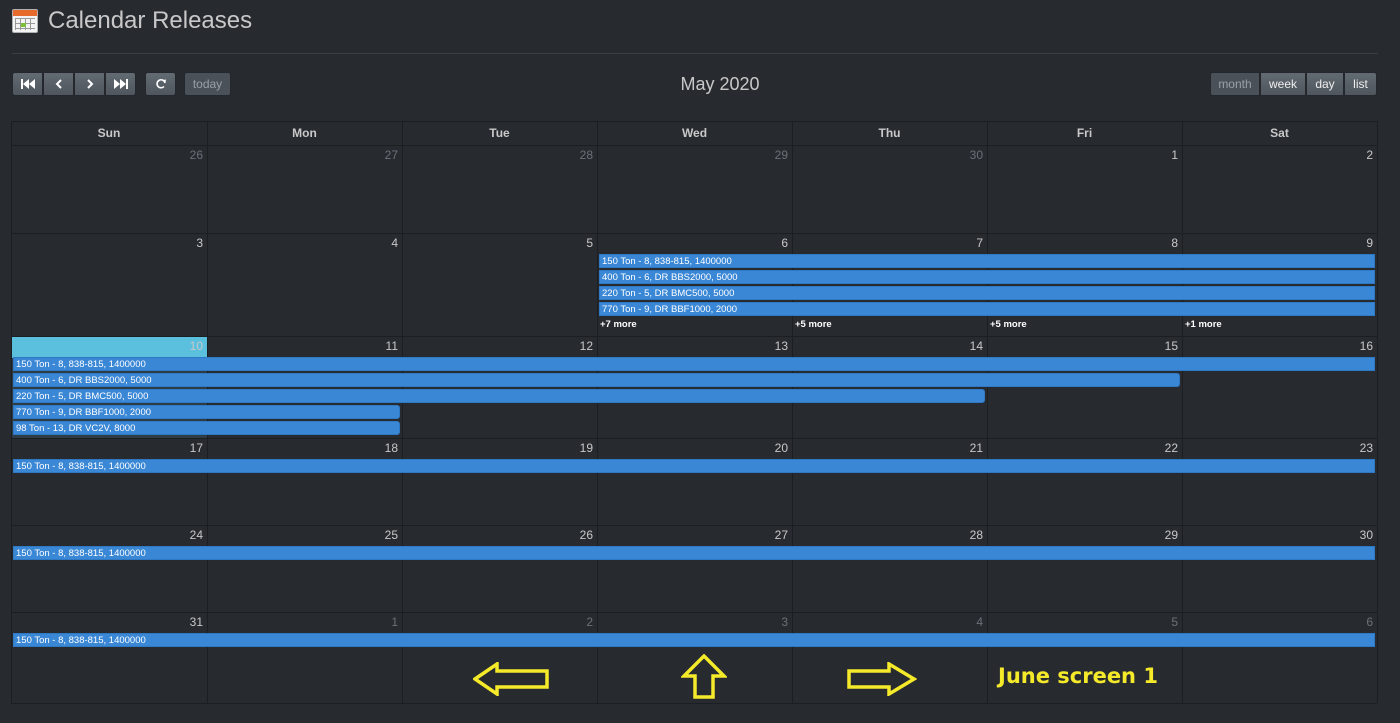 This screenshot has width=1400, height=723. What do you see at coordinates (1078, 676) in the screenshot?
I see `annotation-text: June screen 1` at bounding box center [1078, 676].